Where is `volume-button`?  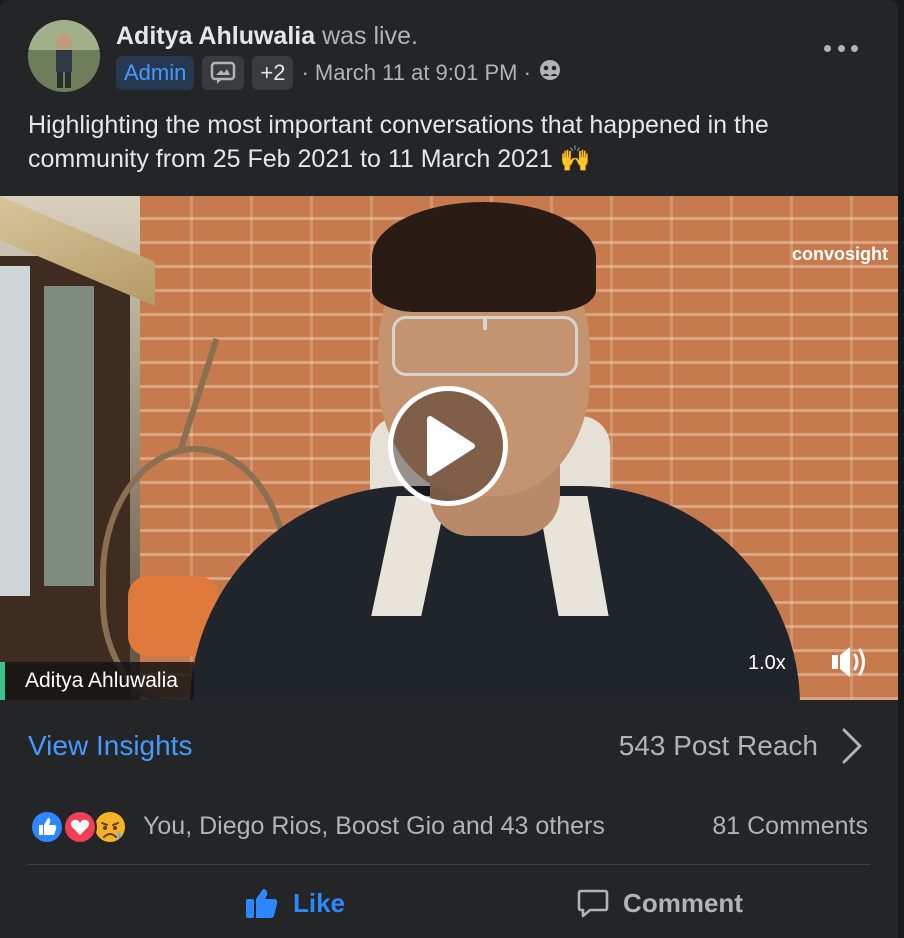
volume-button is located at coordinates (850, 662).